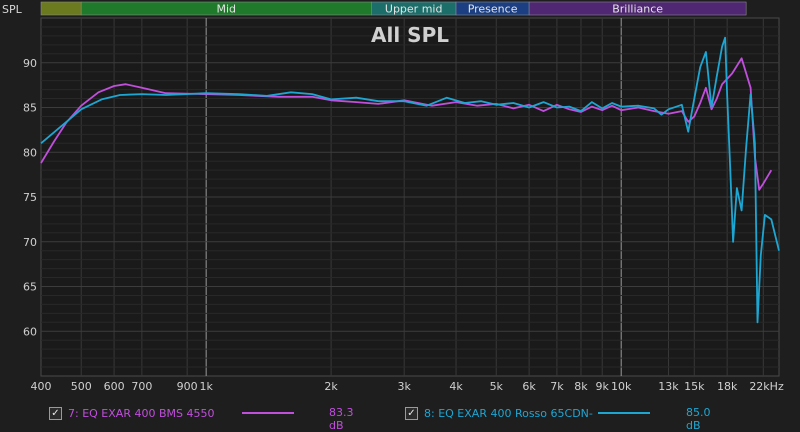 This screenshot has height=432, width=800. Describe the element at coordinates (603, 386) in the screenshot. I see `x-tick-label-13: 9k` at that location.